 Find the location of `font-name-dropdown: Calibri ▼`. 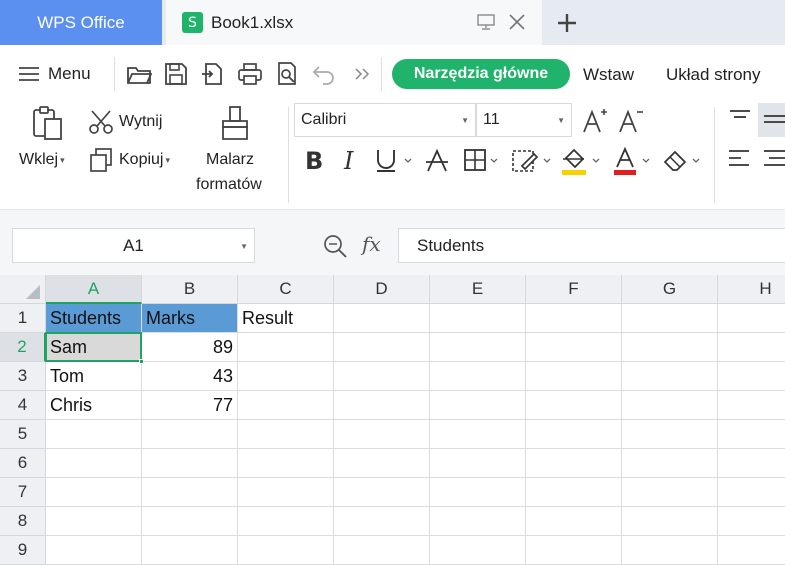

font-name-dropdown: Calibri ▼ is located at coordinates (385, 120).